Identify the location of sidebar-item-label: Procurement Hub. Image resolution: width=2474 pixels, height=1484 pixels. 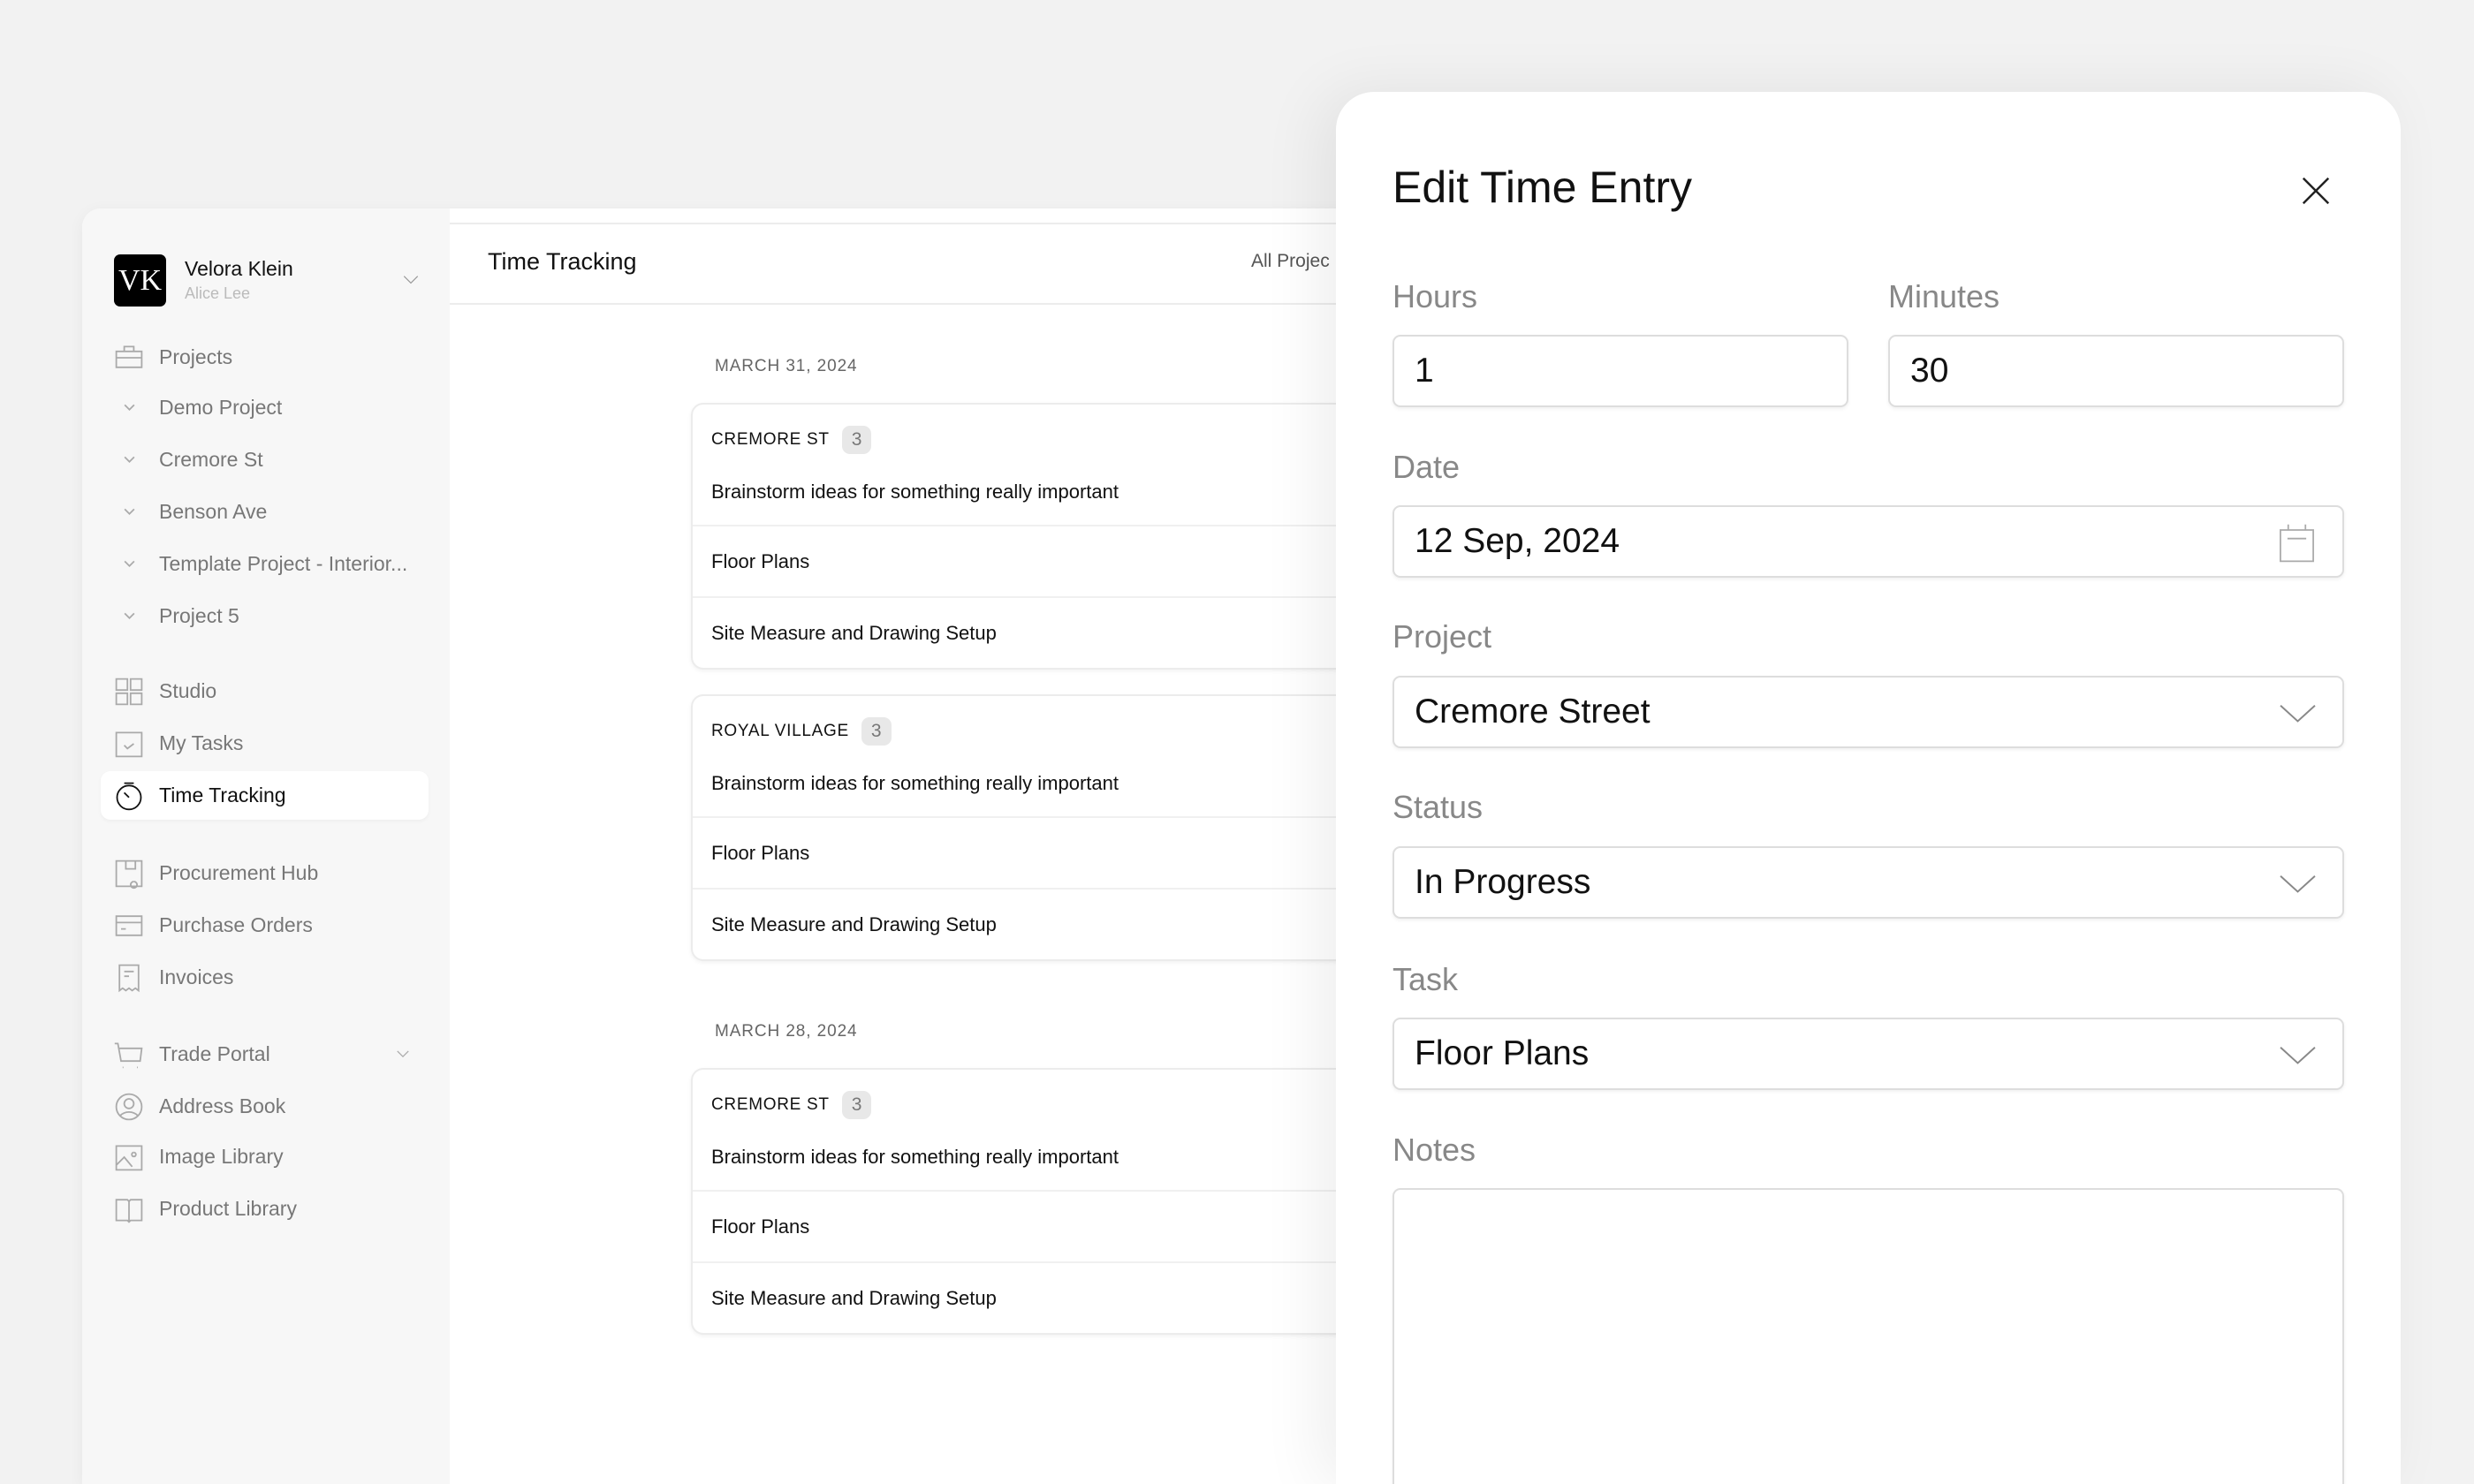
(239, 872).